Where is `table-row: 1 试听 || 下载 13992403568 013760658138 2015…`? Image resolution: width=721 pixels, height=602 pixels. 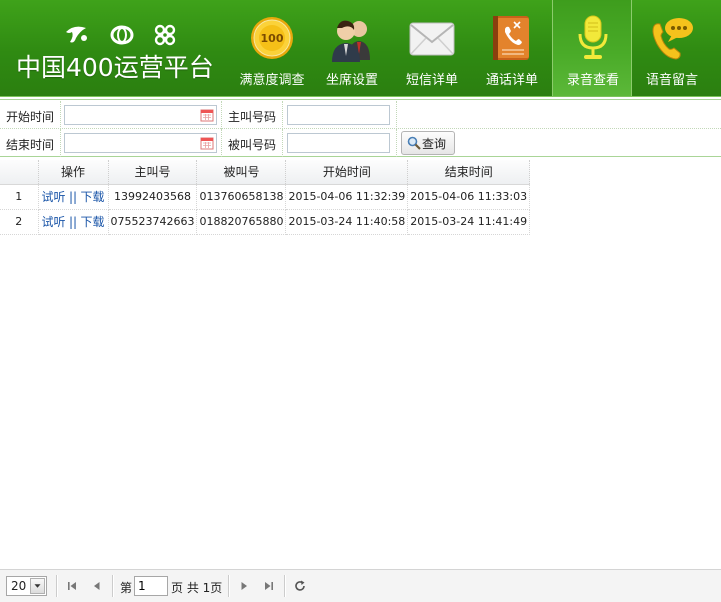 table-row: 1 试听 || 下载 13992403568 013760658138 2015… is located at coordinates (265, 197).